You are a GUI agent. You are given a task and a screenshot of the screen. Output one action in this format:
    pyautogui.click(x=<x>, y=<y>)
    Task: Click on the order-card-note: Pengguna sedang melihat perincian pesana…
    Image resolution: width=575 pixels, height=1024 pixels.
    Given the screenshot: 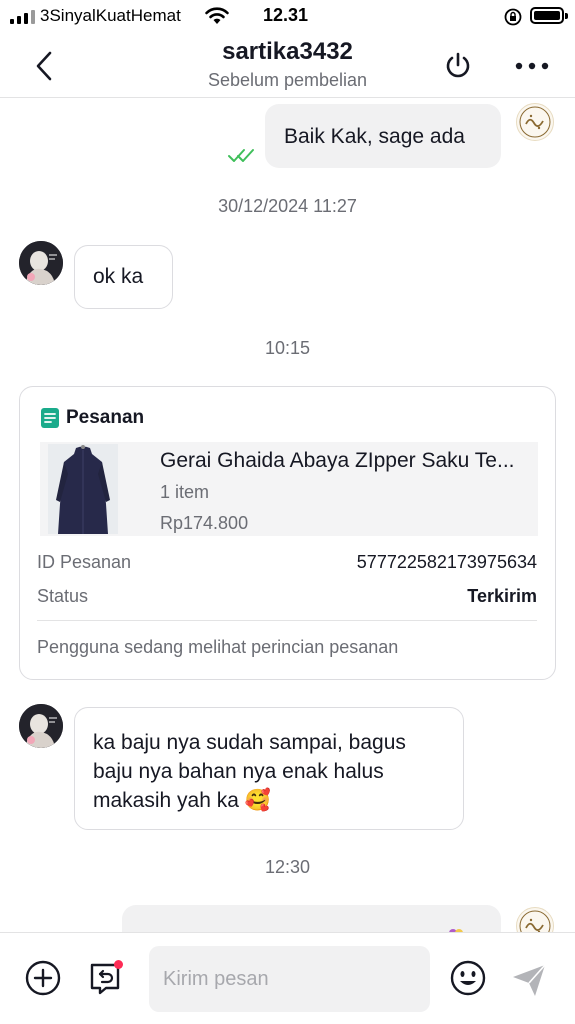 What is the action you would take?
    pyautogui.click(x=218, y=647)
    